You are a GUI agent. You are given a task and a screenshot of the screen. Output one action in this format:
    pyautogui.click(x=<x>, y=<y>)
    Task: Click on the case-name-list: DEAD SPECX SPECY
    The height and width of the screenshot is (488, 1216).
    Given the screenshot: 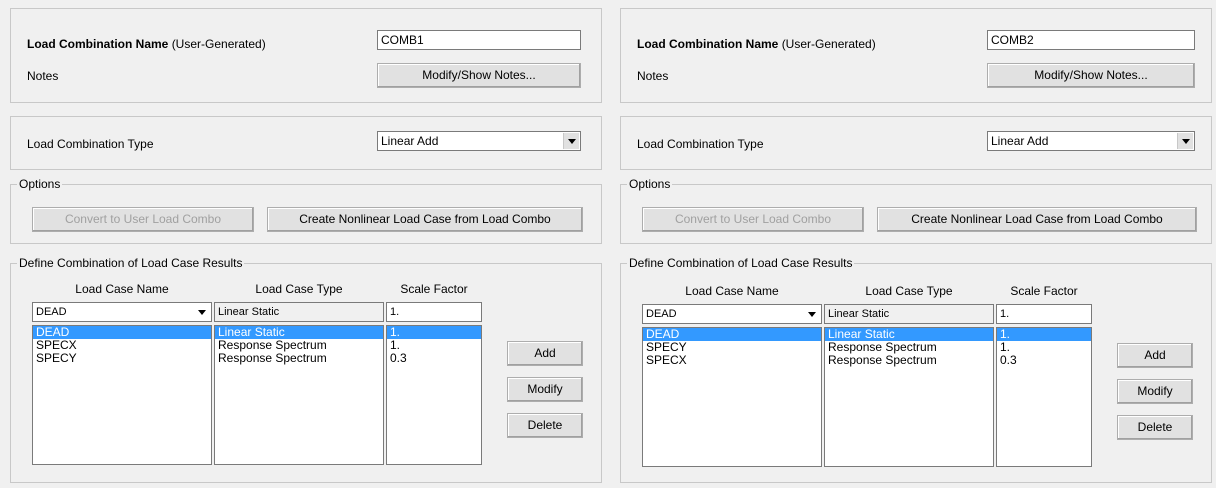 What is the action you would take?
    pyautogui.click(x=122, y=395)
    